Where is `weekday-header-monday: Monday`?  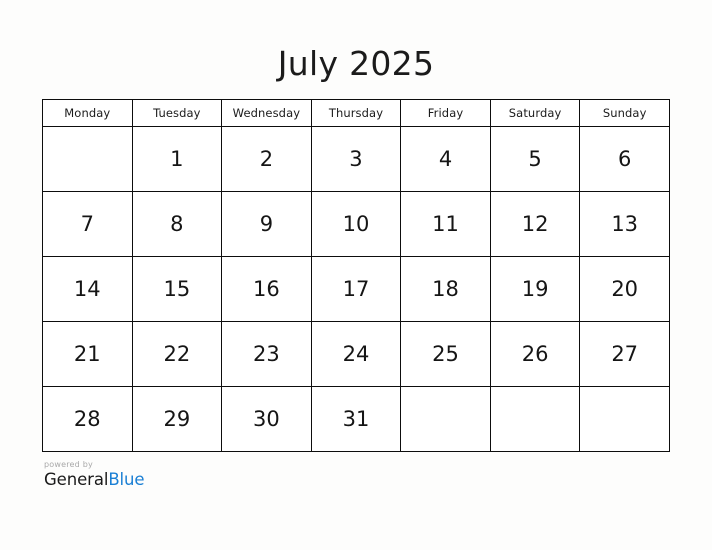
weekday-header-monday: Monday is located at coordinates (87, 113).